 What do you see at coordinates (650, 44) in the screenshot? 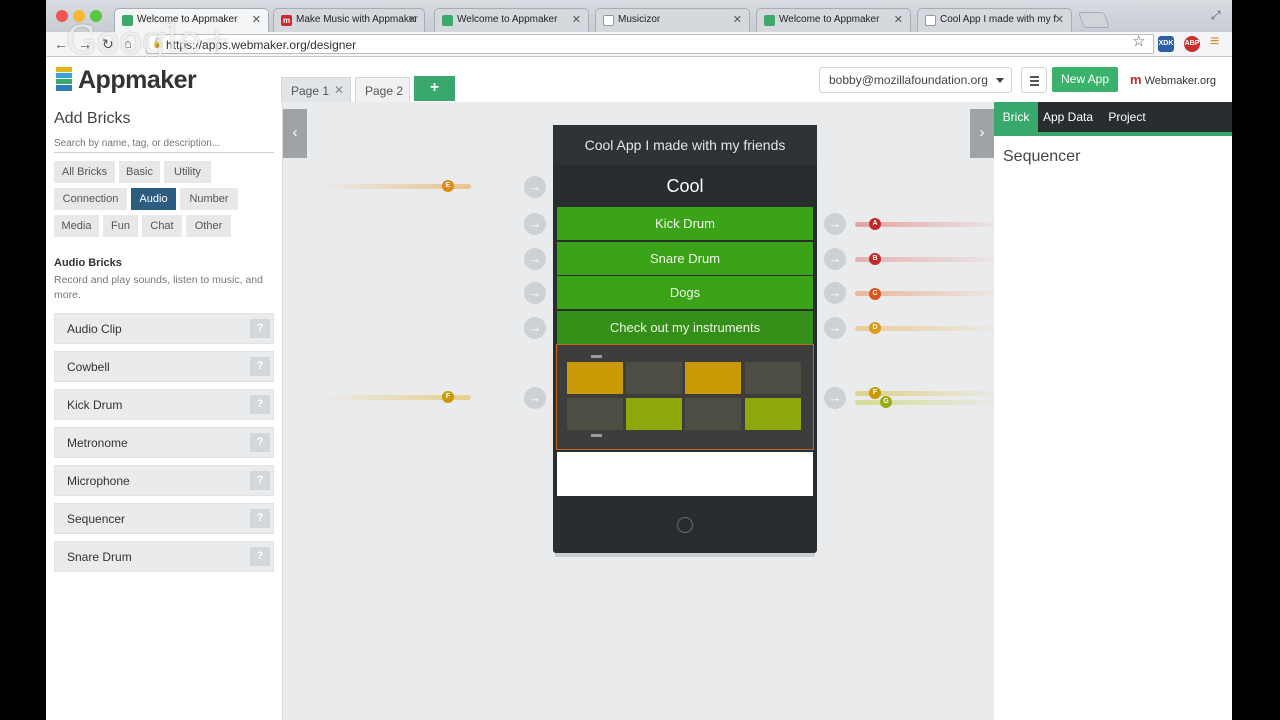
I see `address-bar: 🔒 https://apps.webmaker.org/designer` at bounding box center [650, 44].